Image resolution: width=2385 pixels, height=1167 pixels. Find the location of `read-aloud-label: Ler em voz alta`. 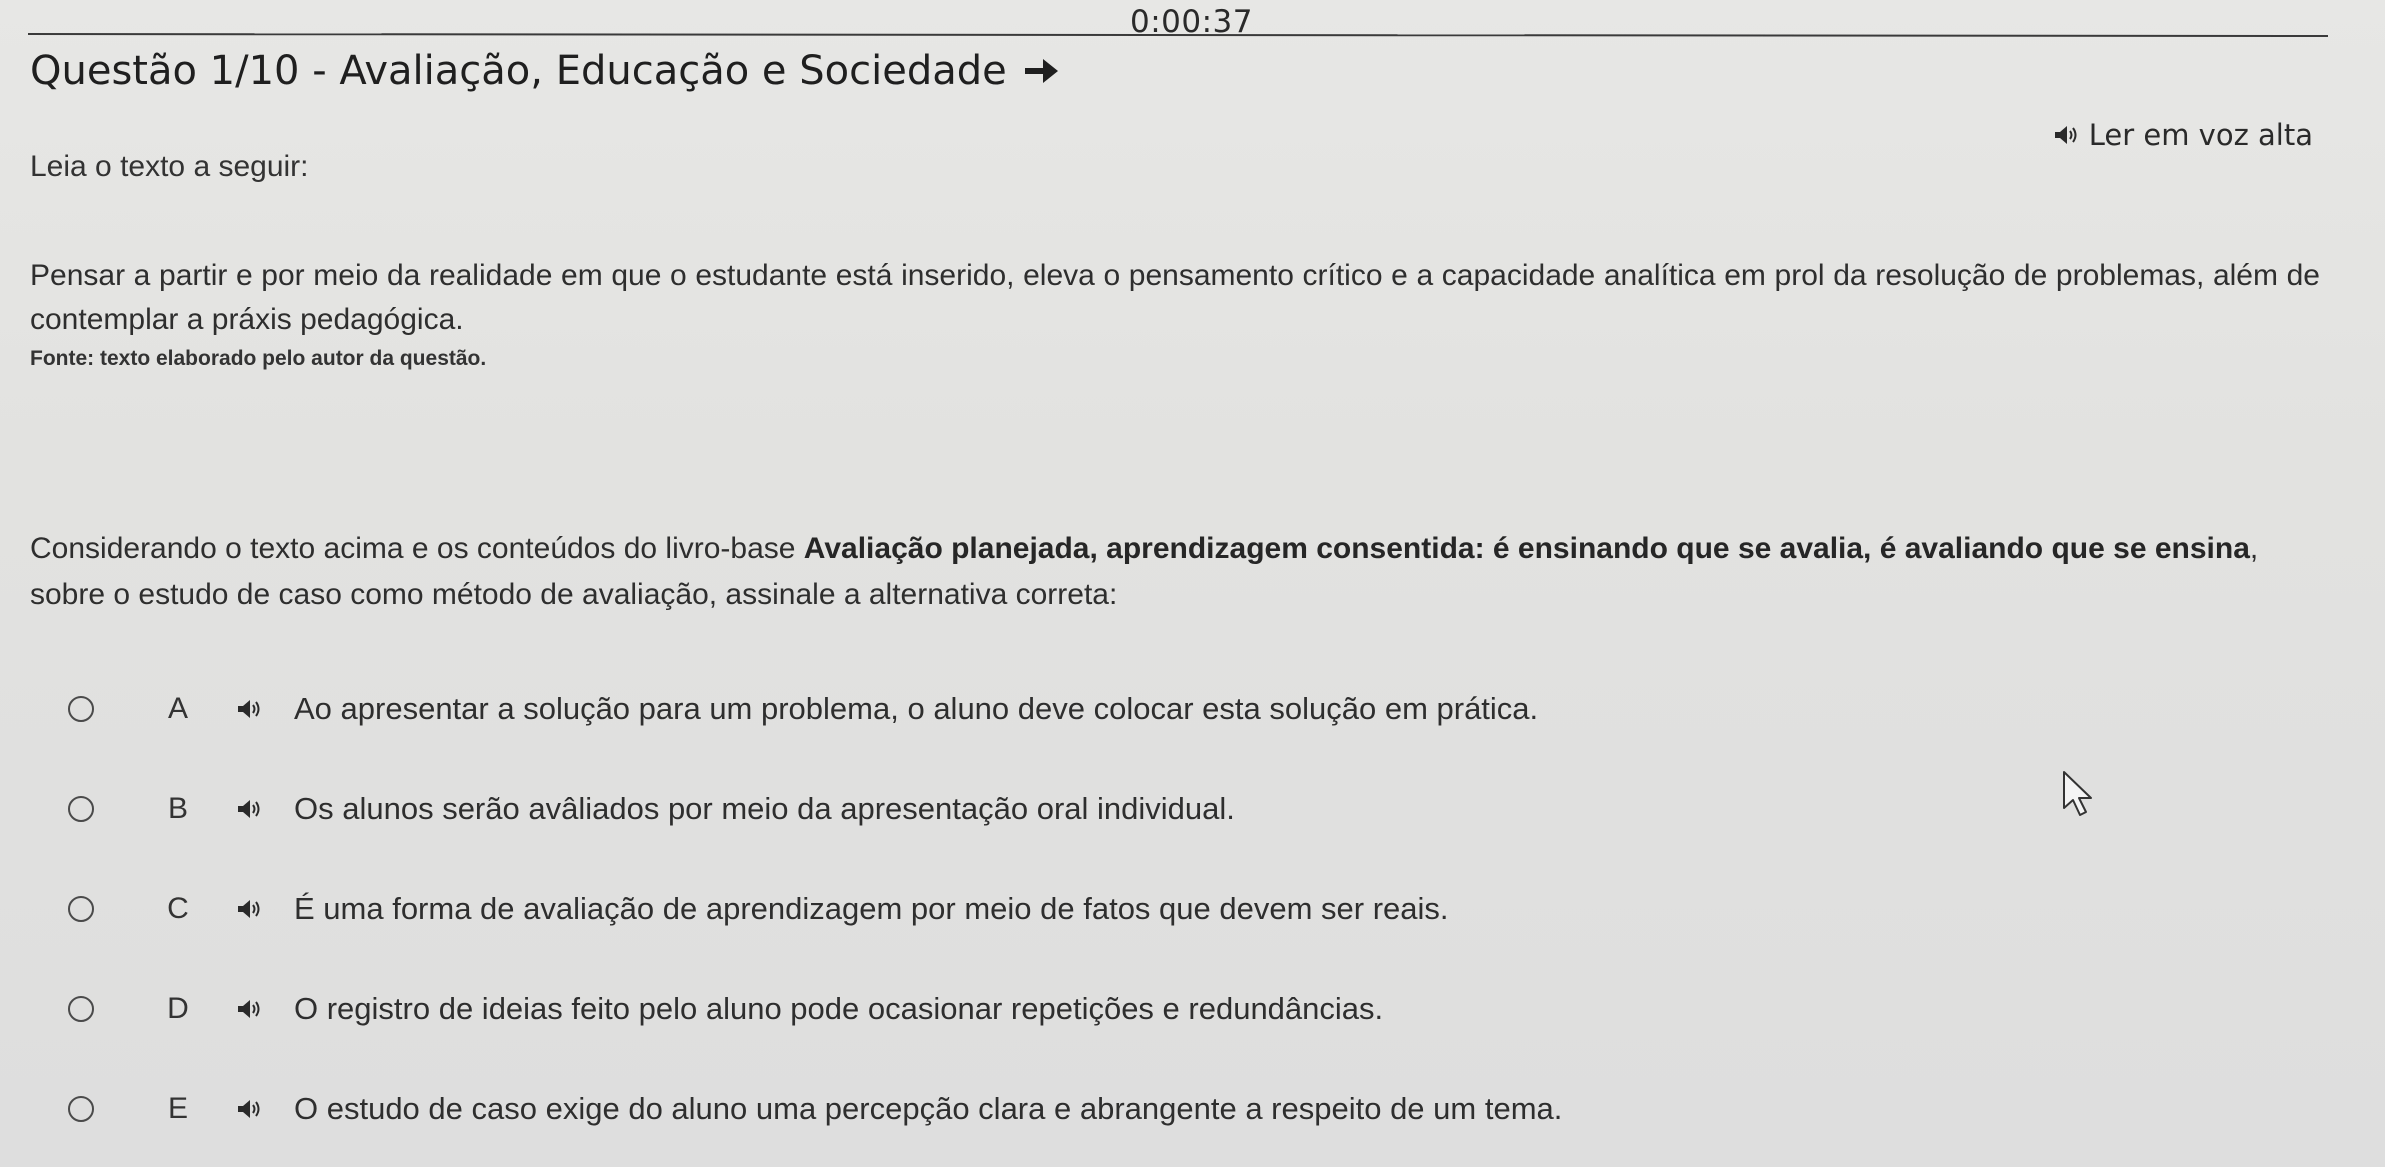

read-aloud-label: Ler em voz alta is located at coordinates (2200, 135).